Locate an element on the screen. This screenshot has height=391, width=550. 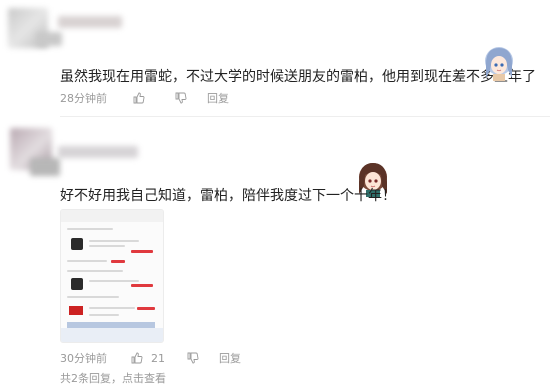
view-replies-link: 共2条回复，点击查看 is located at coordinates (113, 378).